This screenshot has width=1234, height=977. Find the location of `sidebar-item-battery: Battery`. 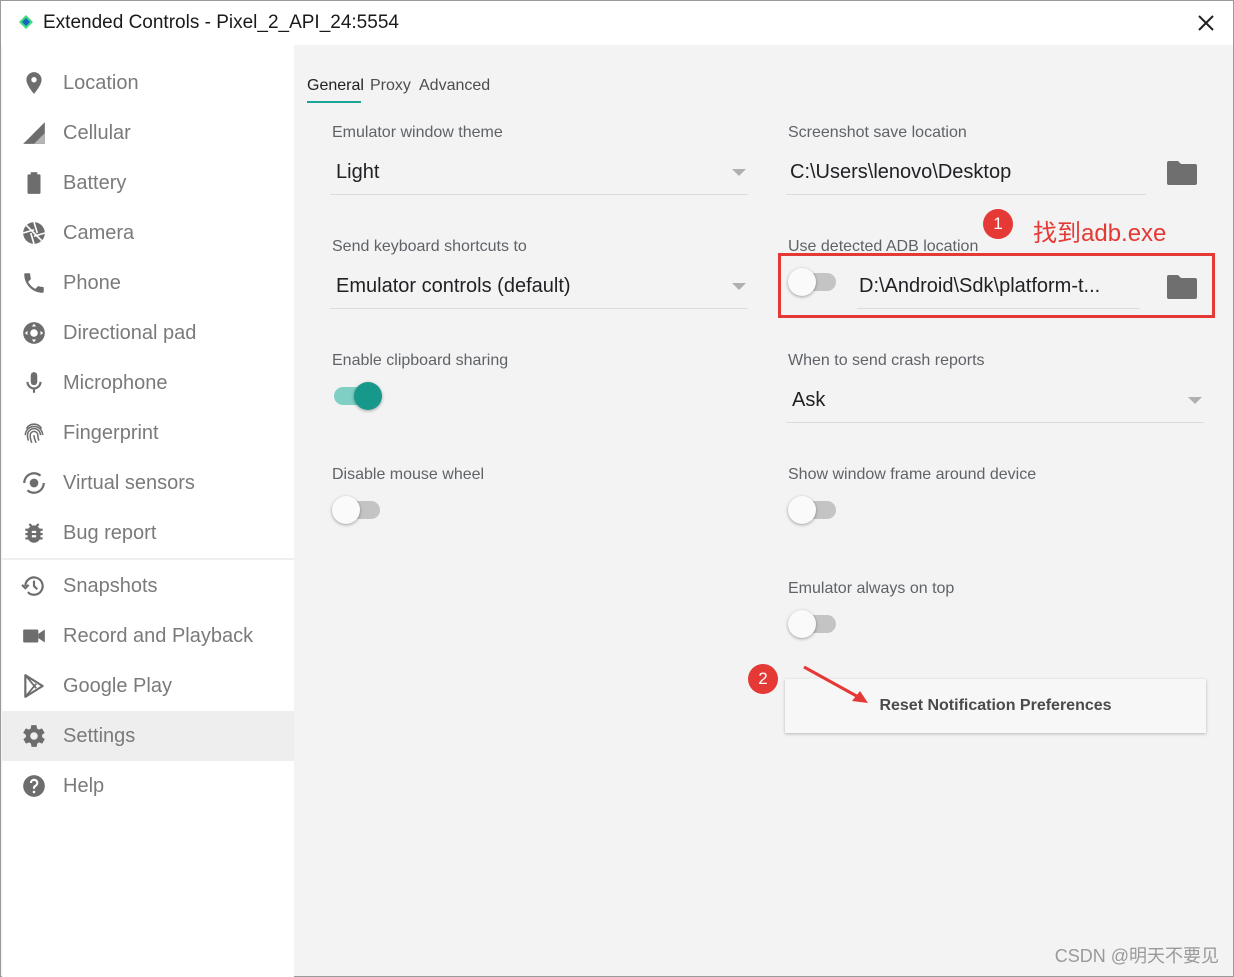

sidebar-item-battery: Battery is located at coordinates (148, 183).